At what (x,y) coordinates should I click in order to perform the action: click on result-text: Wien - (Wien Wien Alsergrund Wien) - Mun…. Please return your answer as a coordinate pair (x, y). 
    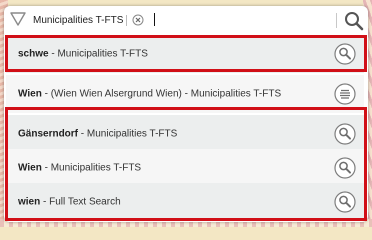
    Looking at the image, I should click on (149, 94).